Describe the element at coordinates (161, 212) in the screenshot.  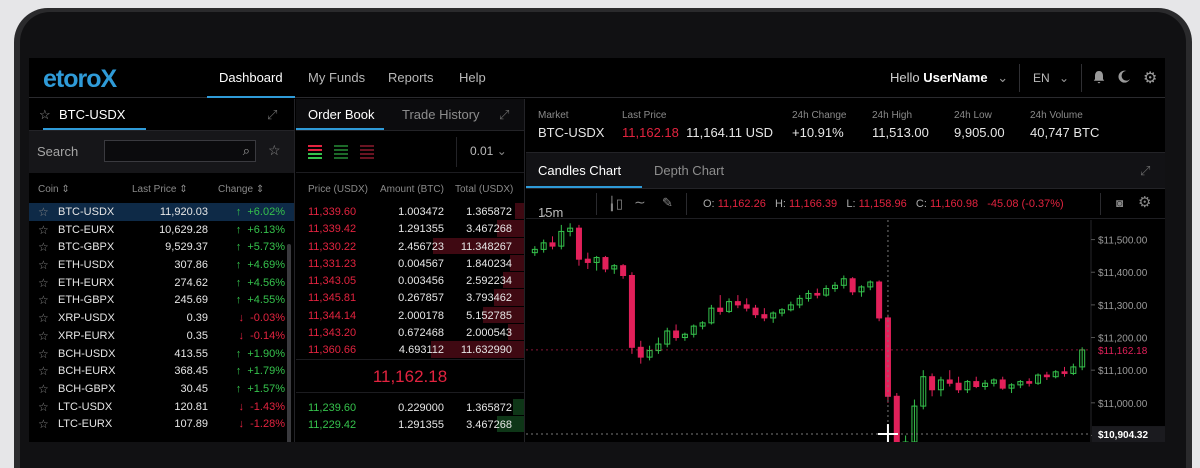
I see `market-row: ☆ BTC-USDX 11,920.03 ↑ +6.02%` at that location.